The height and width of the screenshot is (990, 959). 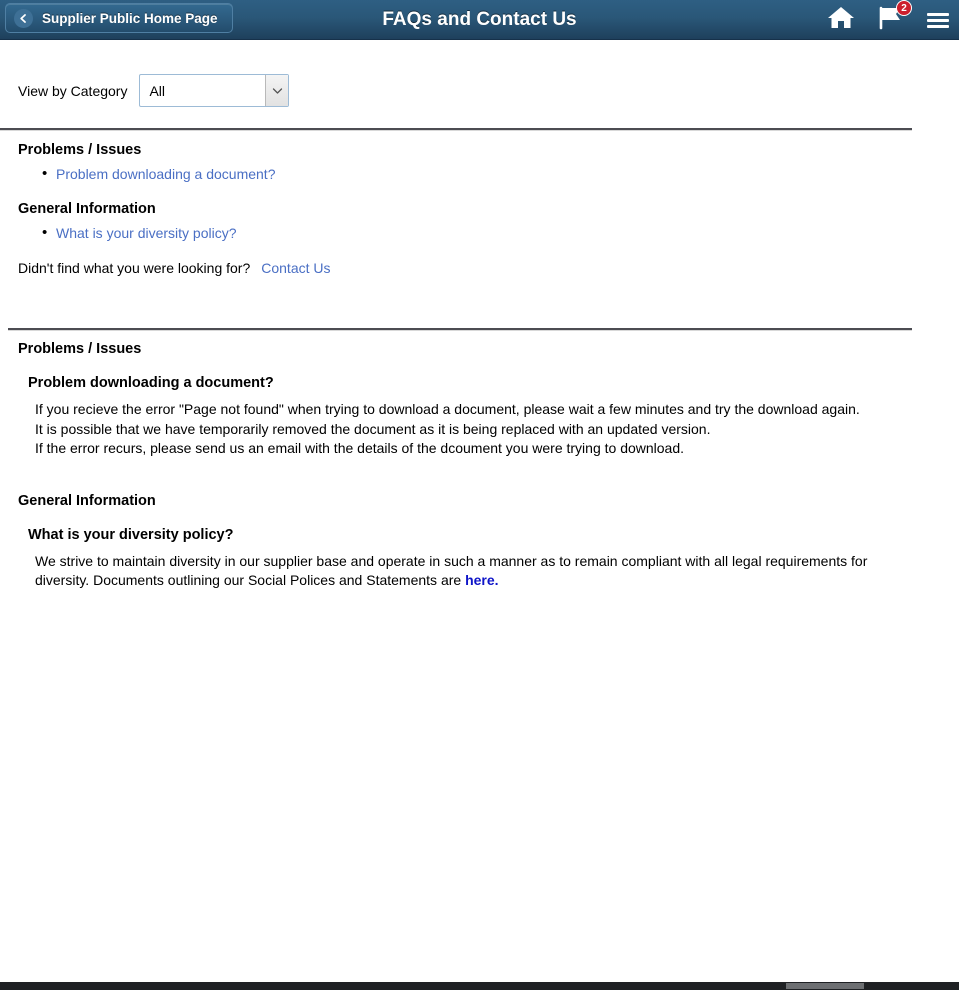 I want to click on category-filter: View by Category All, so click(x=154, y=90).